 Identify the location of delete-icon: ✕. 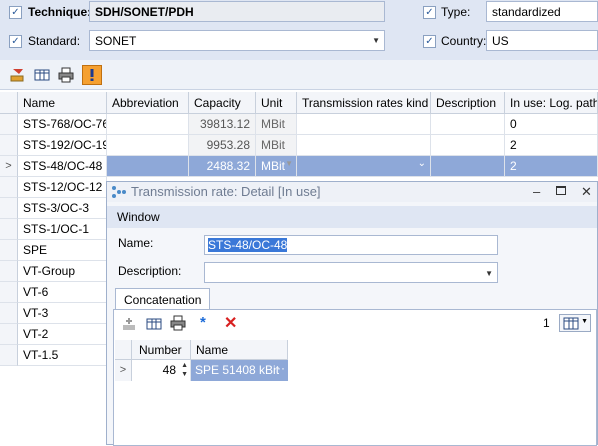
(230, 323).